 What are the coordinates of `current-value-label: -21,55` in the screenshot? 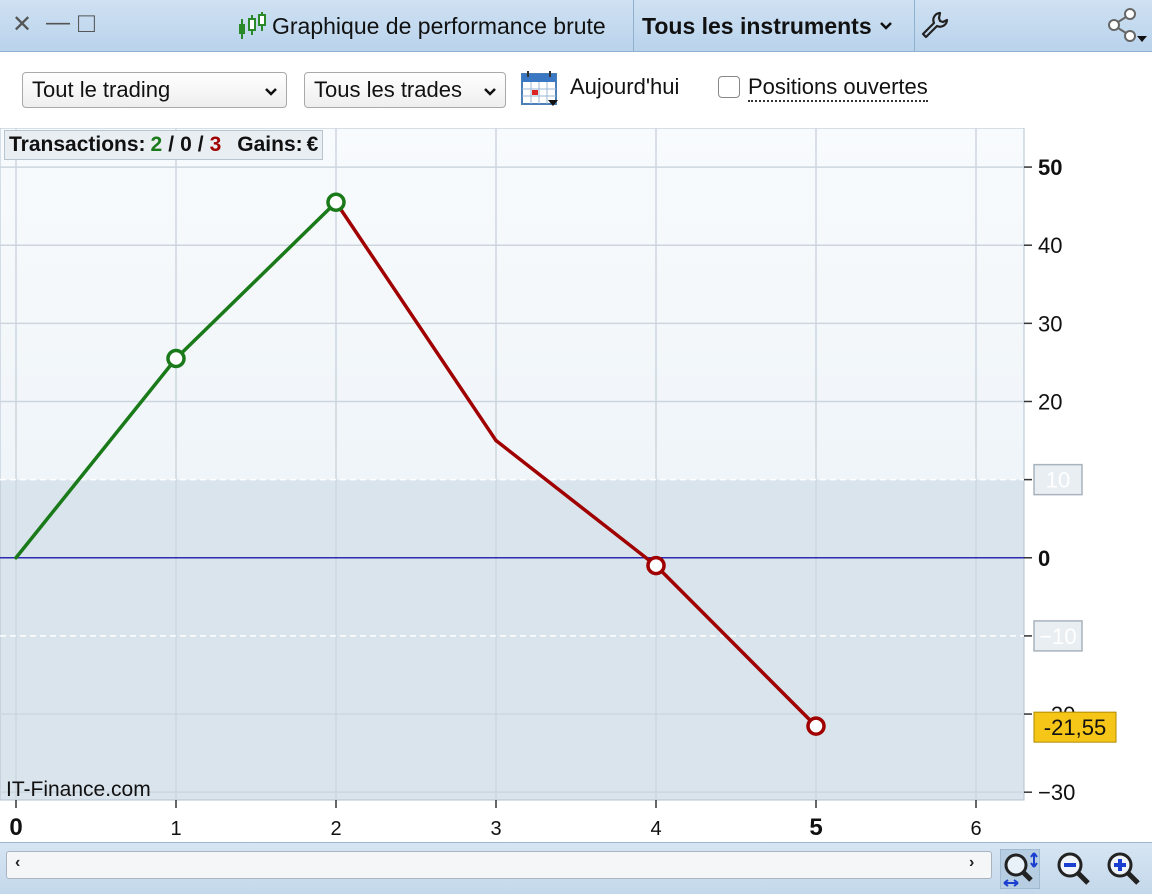 It's located at (1075, 727).